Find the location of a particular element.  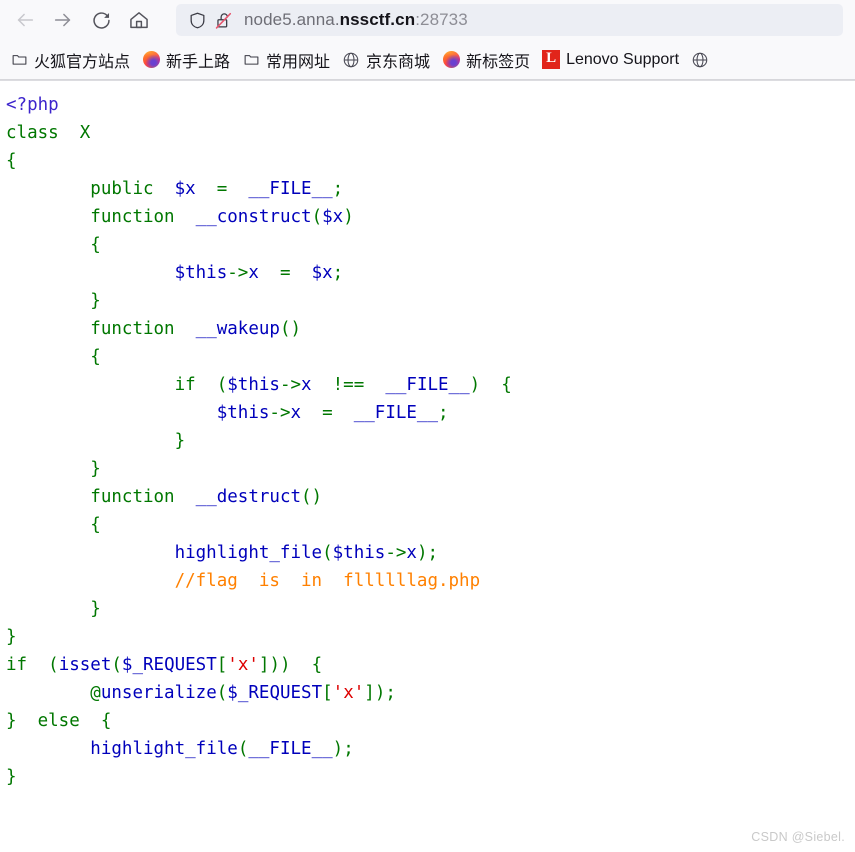

home-button is located at coordinates (139, 20).